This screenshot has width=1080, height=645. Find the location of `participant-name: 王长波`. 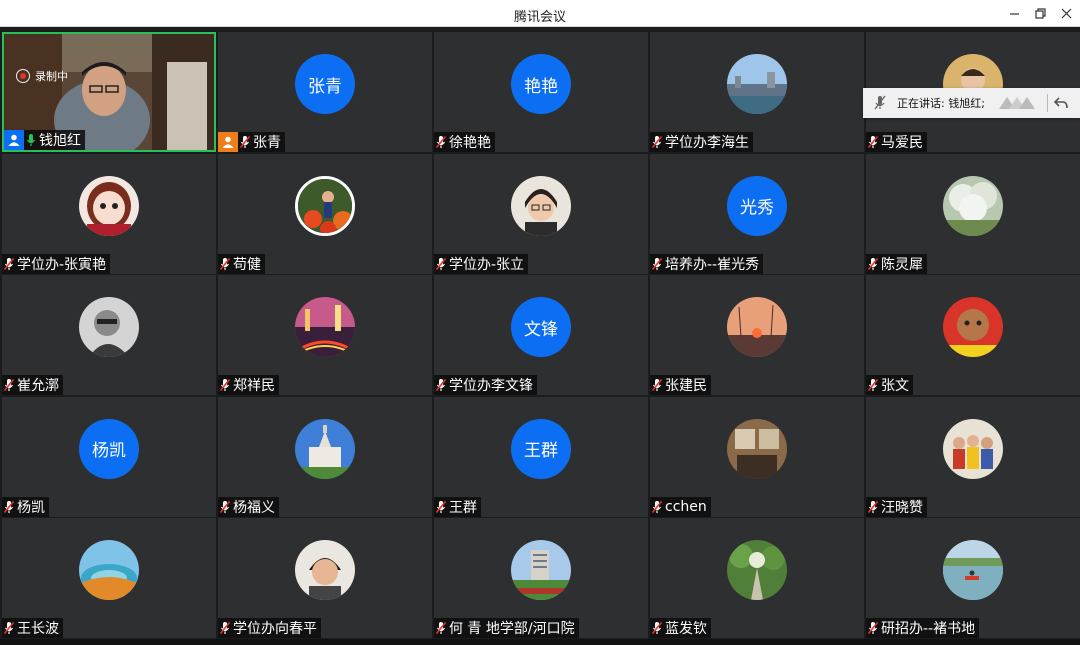

participant-name: 王长波 is located at coordinates (38, 629).